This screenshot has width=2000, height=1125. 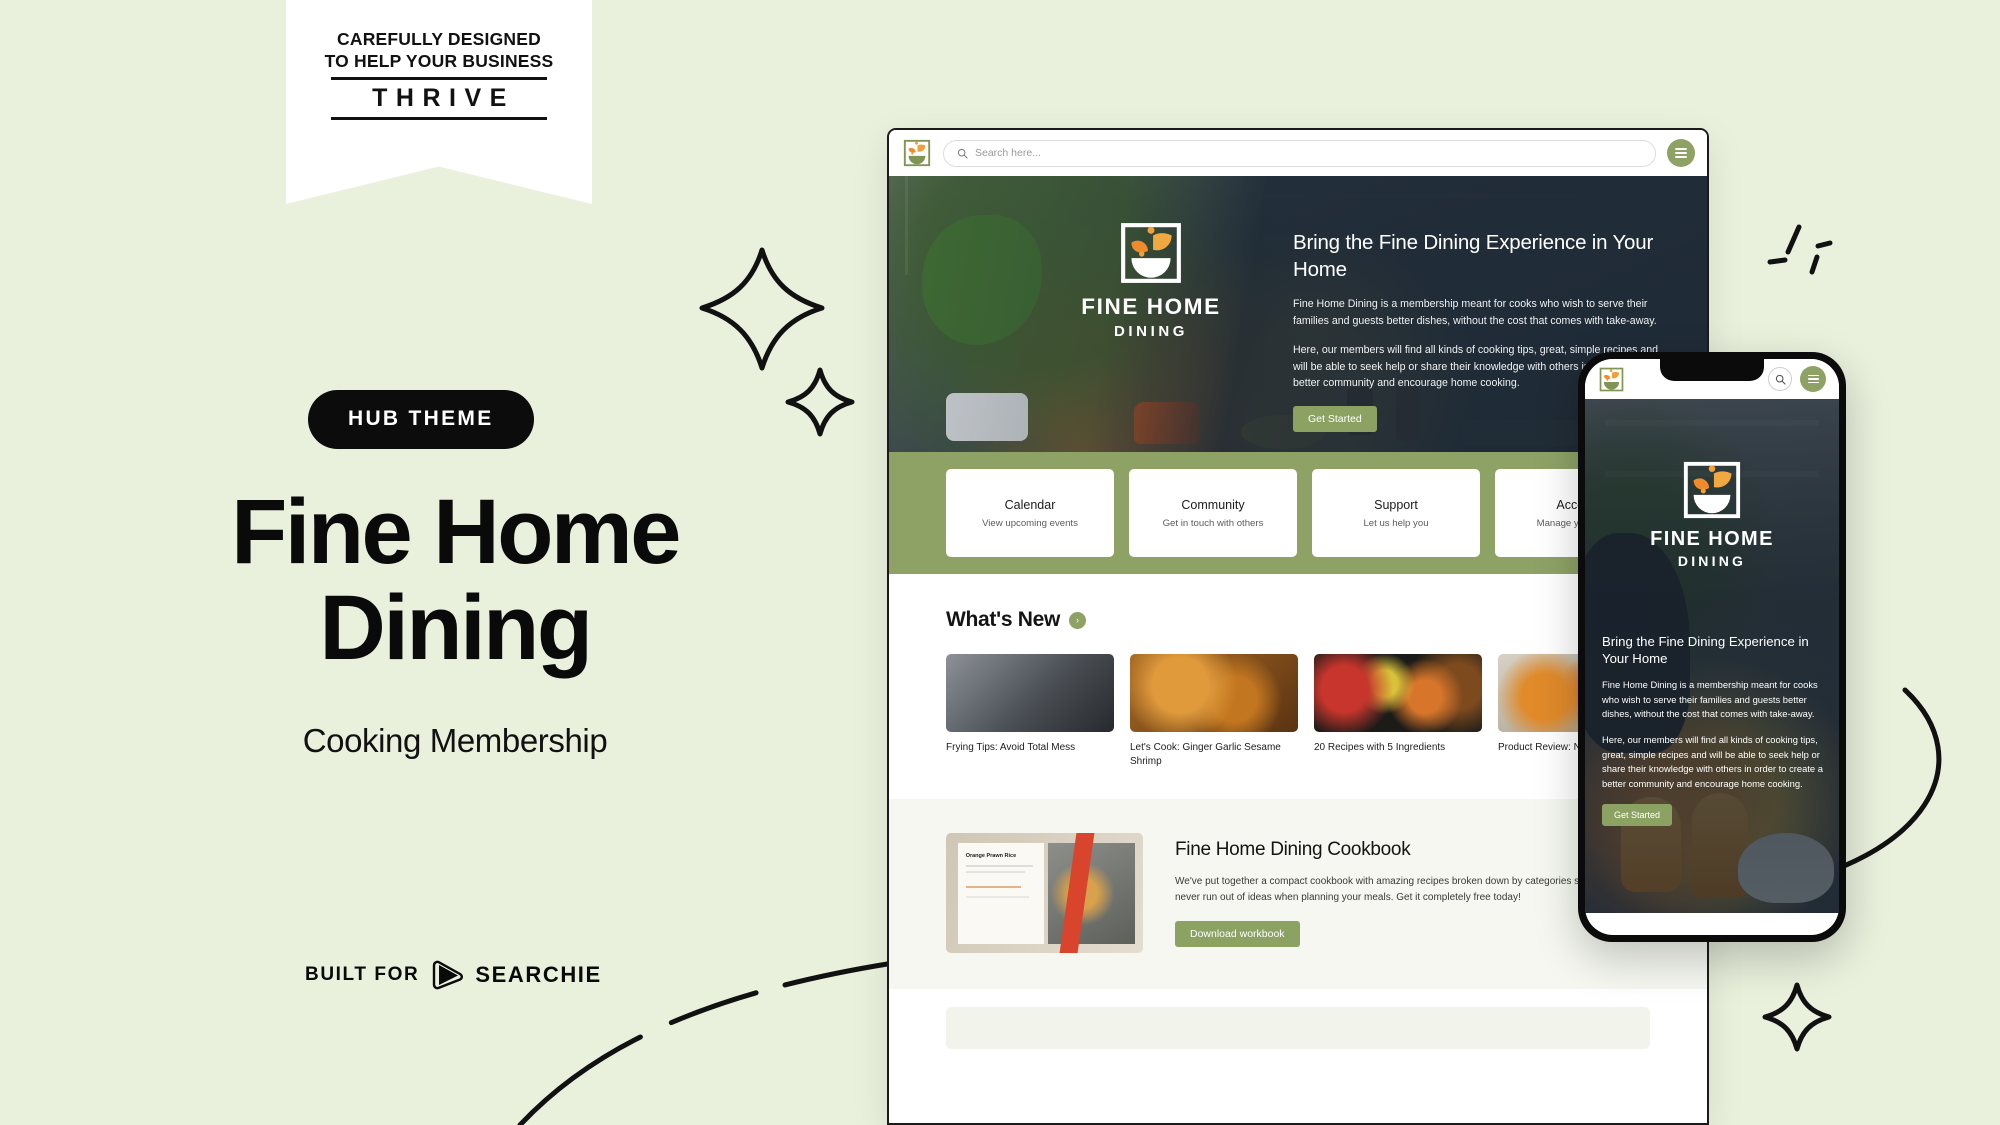 I want to click on search-button, so click(x=1780, y=379).